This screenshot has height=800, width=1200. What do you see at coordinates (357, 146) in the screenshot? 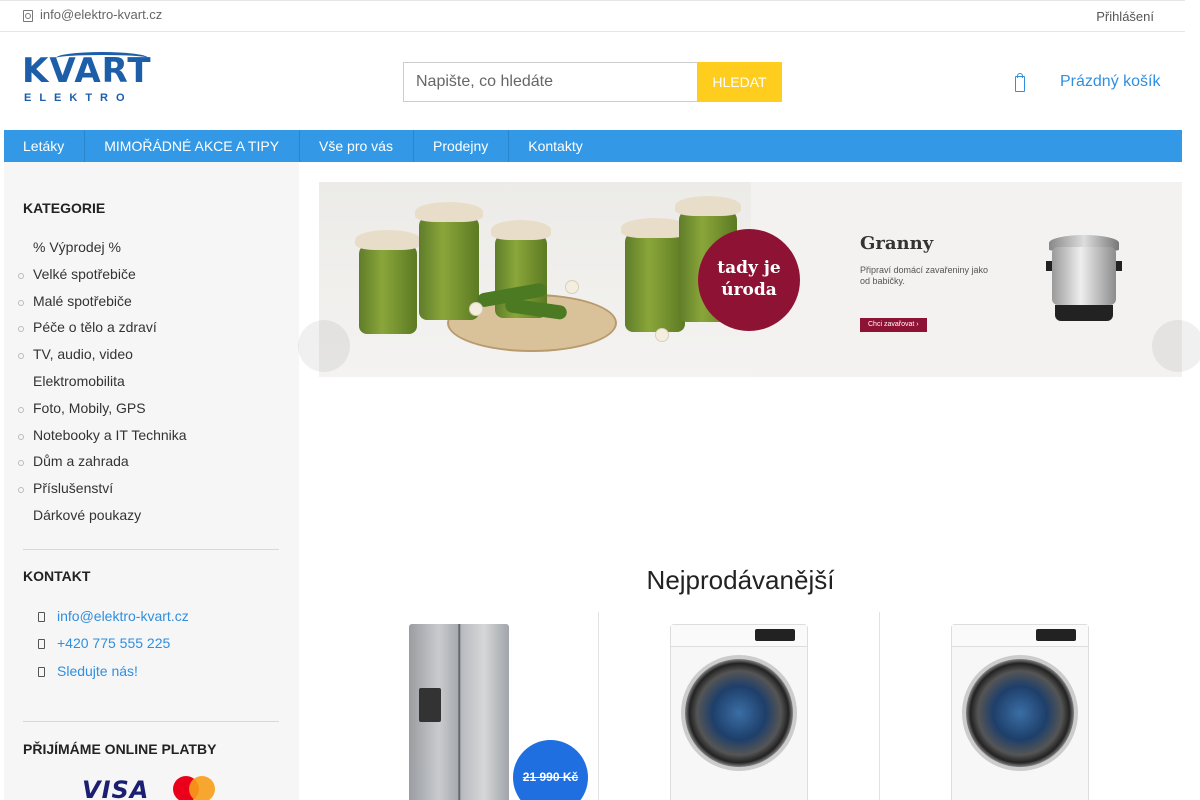
I see `nav-item-vse-pro-vas: Vše pro vás` at bounding box center [357, 146].